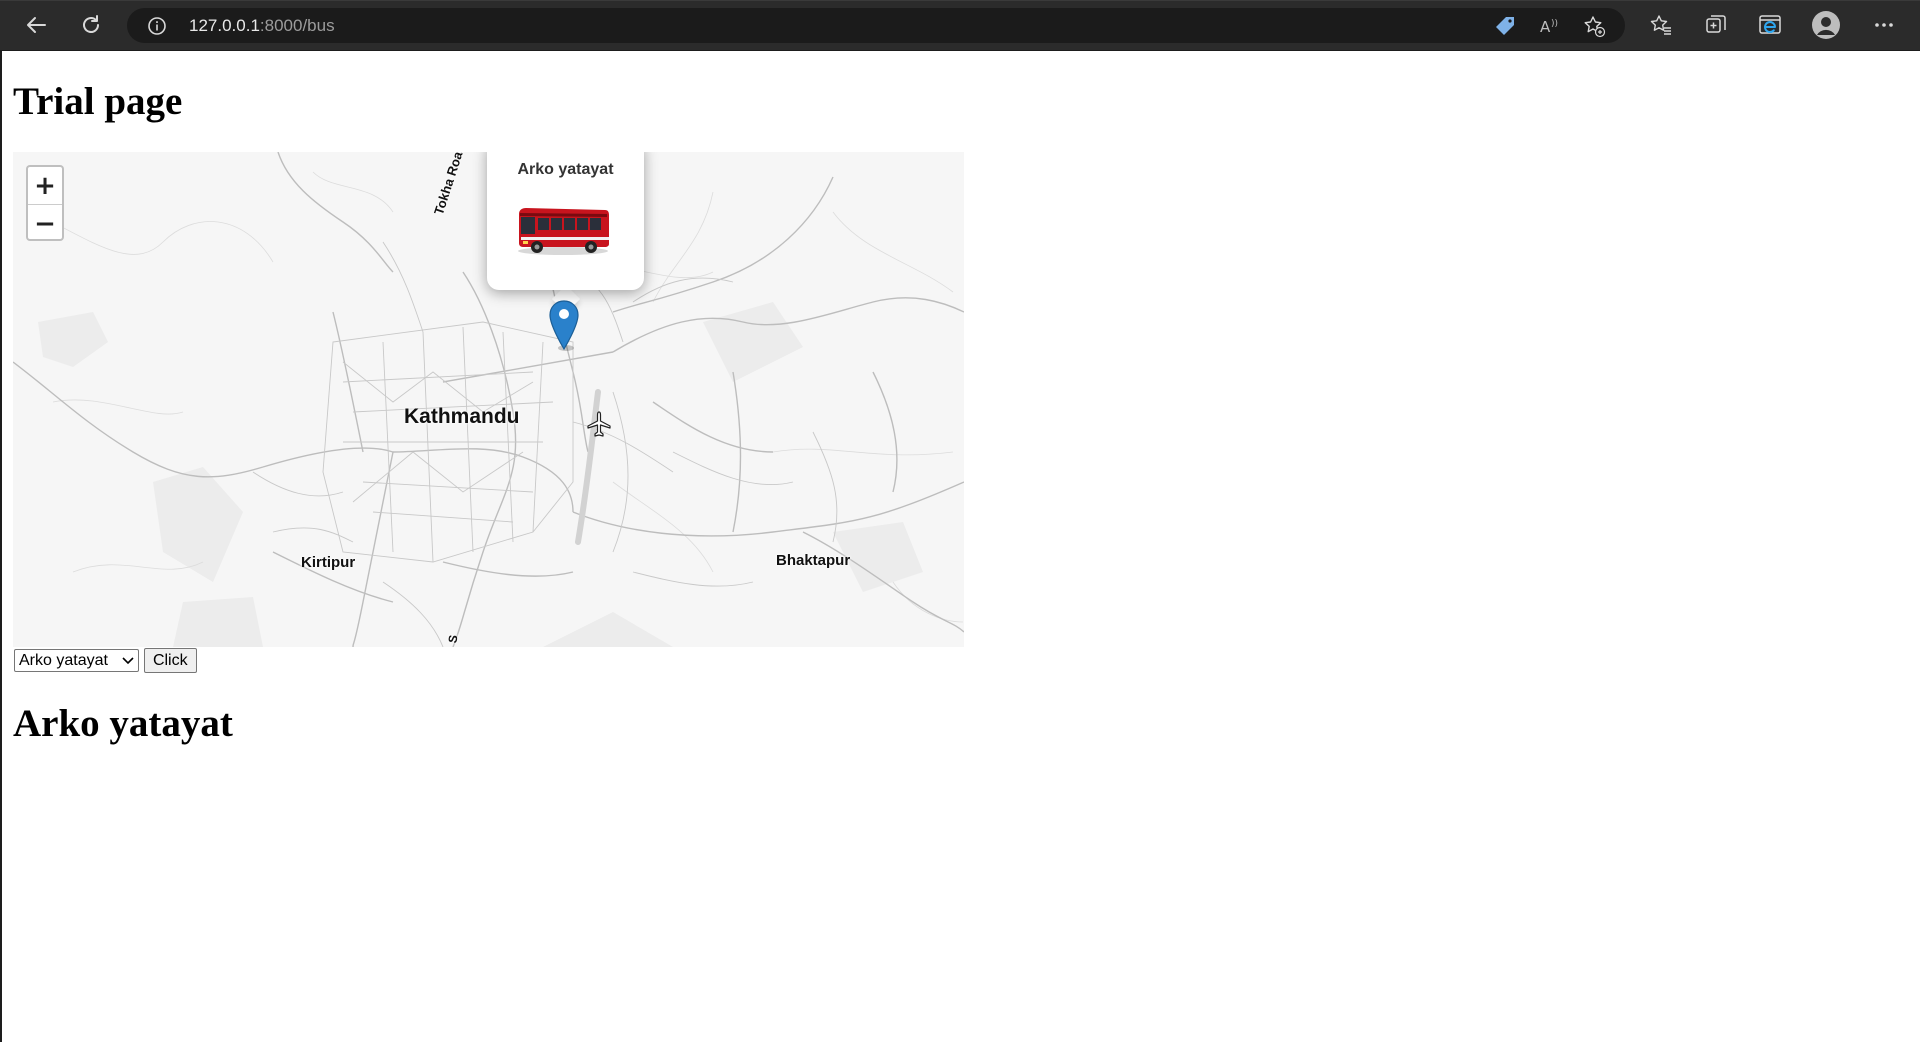  I want to click on refresh-icon, so click(91, 24).